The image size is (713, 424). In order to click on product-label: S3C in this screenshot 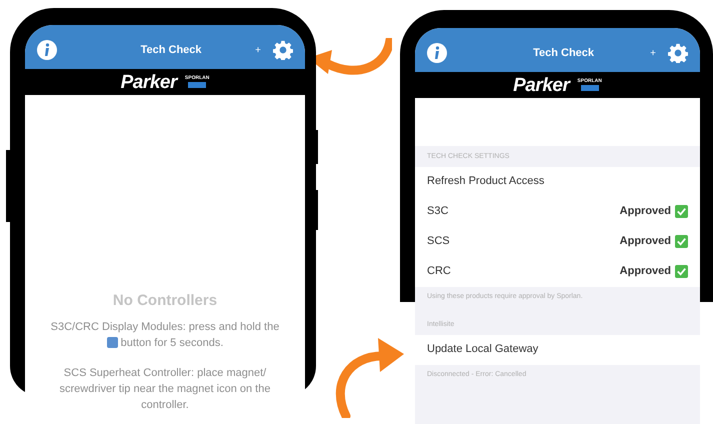, I will do `click(438, 212)`.